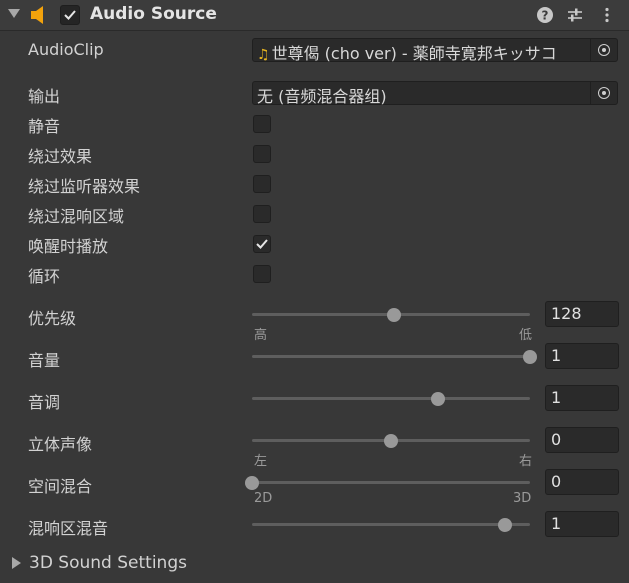 This screenshot has width=629, height=583. I want to click on bypass-effects-label: 绕过效果, so click(60, 156).